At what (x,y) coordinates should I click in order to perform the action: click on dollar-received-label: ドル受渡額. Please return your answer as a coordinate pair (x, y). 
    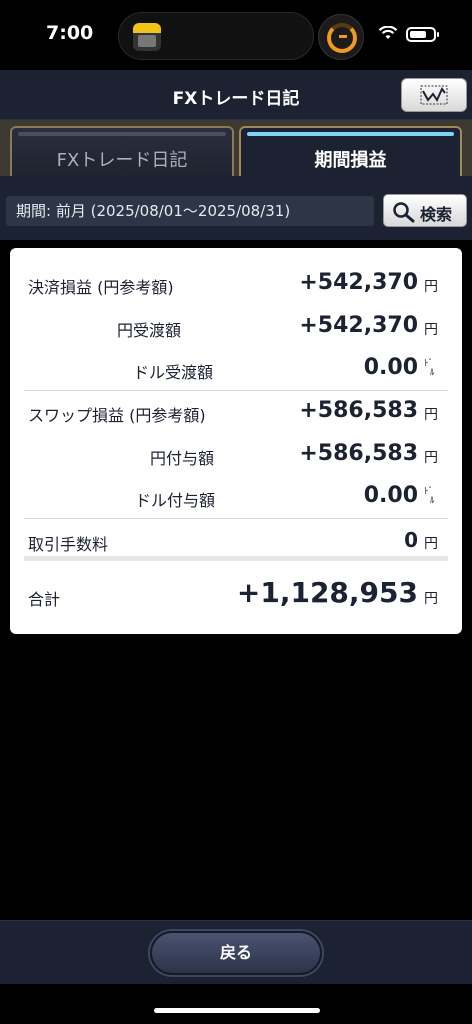
    Looking at the image, I should click on (173, 372).